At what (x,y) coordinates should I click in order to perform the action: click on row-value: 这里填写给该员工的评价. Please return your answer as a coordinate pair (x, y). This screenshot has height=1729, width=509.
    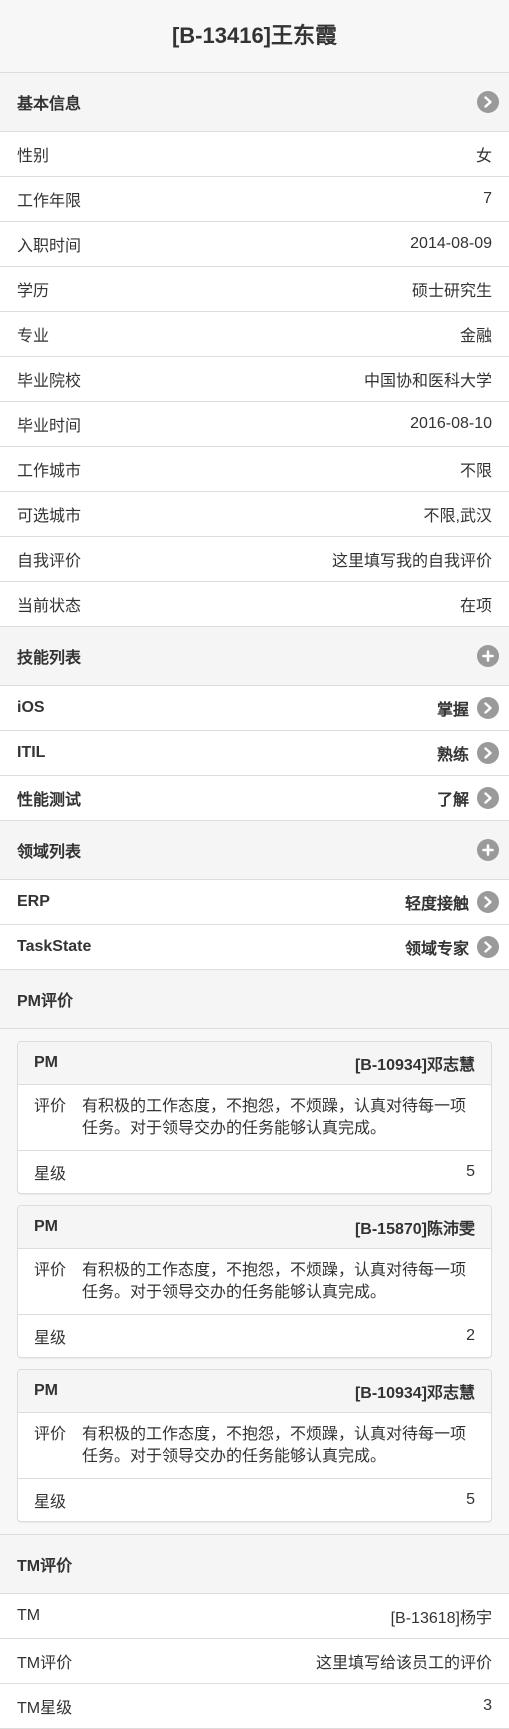
    Looking at the image, I should click on (403, 1663).